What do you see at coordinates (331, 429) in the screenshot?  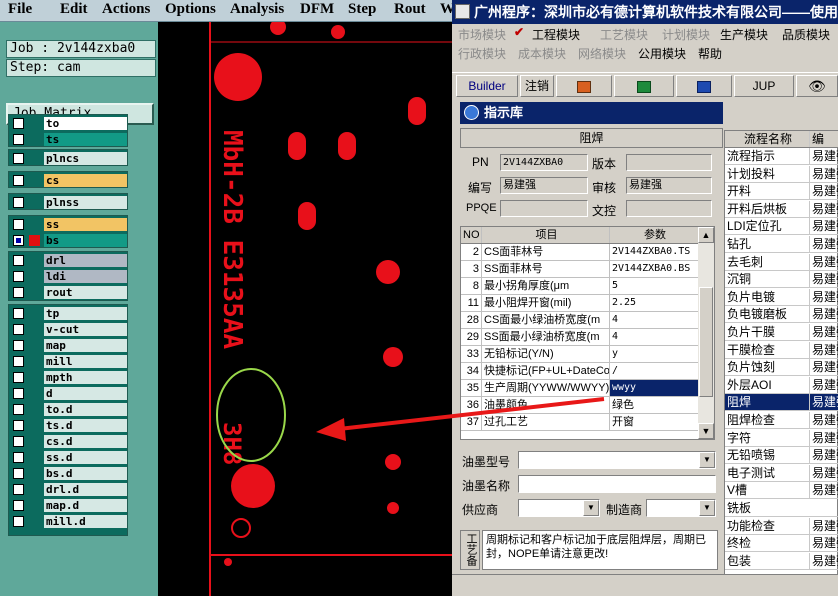 I see `arrow-head` at bounding box center [331, 429].